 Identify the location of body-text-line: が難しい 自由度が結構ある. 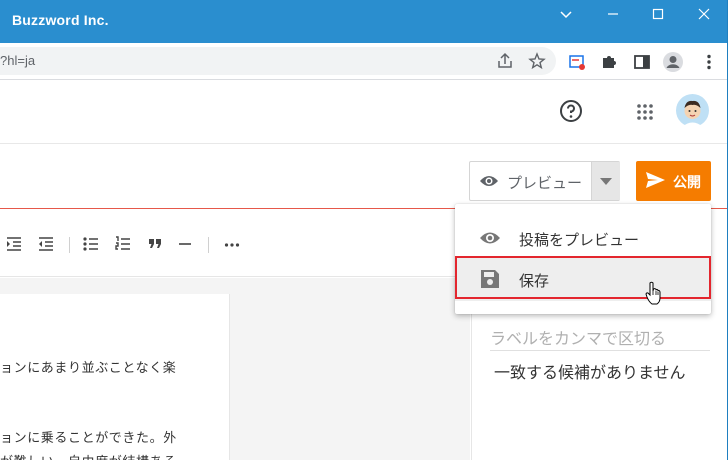
(88, 455).